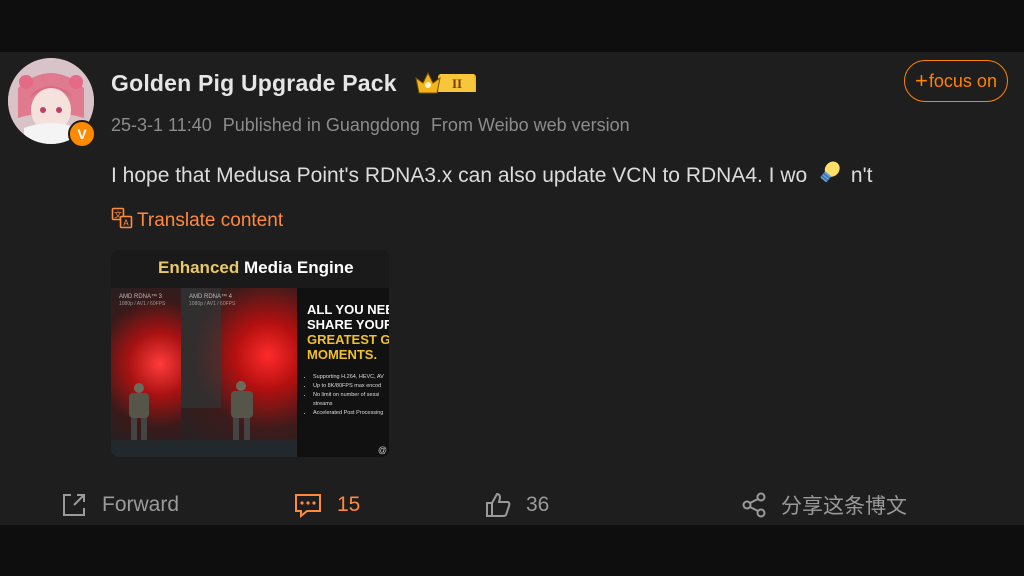  Describe the element at coordinates (141, 504) in the screenshot. I see `forward-label: Forward` at that location.